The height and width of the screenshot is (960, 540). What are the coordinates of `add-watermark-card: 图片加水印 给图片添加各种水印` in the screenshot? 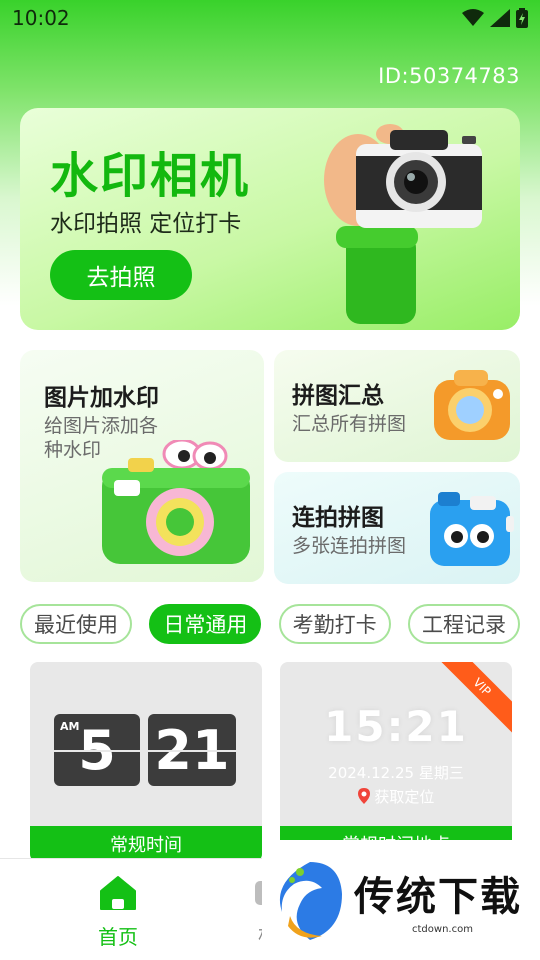 It's located at (142, 466).